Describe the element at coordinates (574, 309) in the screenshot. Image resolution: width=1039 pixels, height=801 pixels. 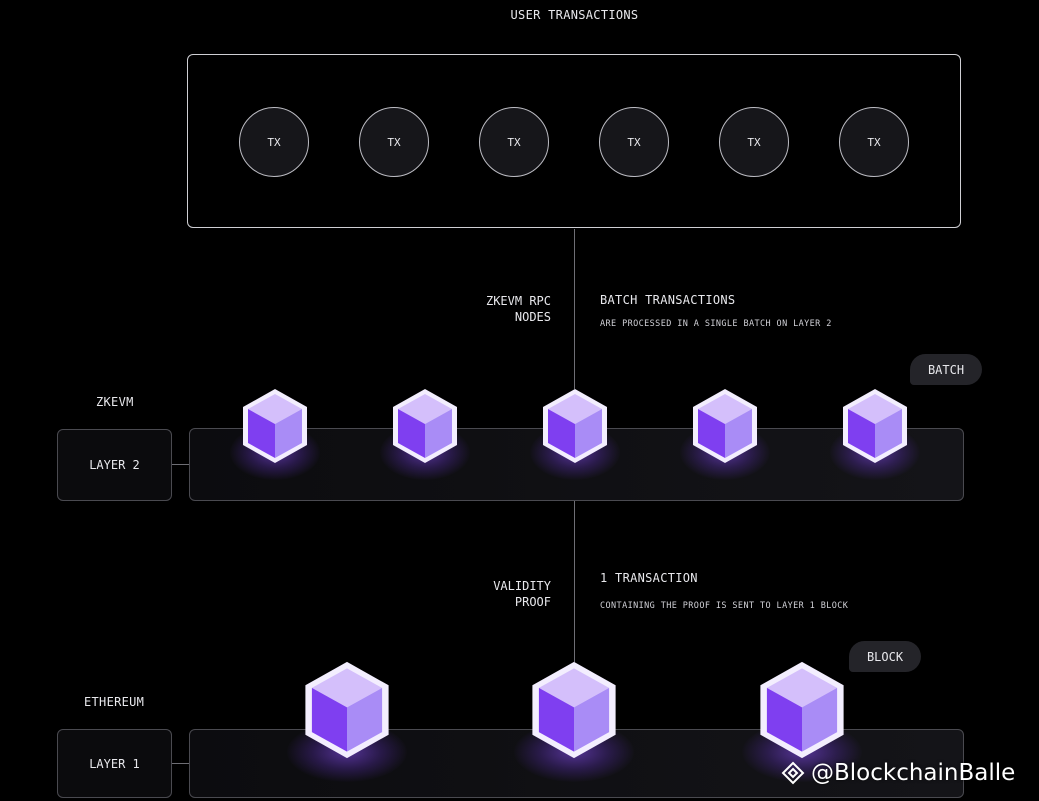
I see `connector-line-top` at that location.